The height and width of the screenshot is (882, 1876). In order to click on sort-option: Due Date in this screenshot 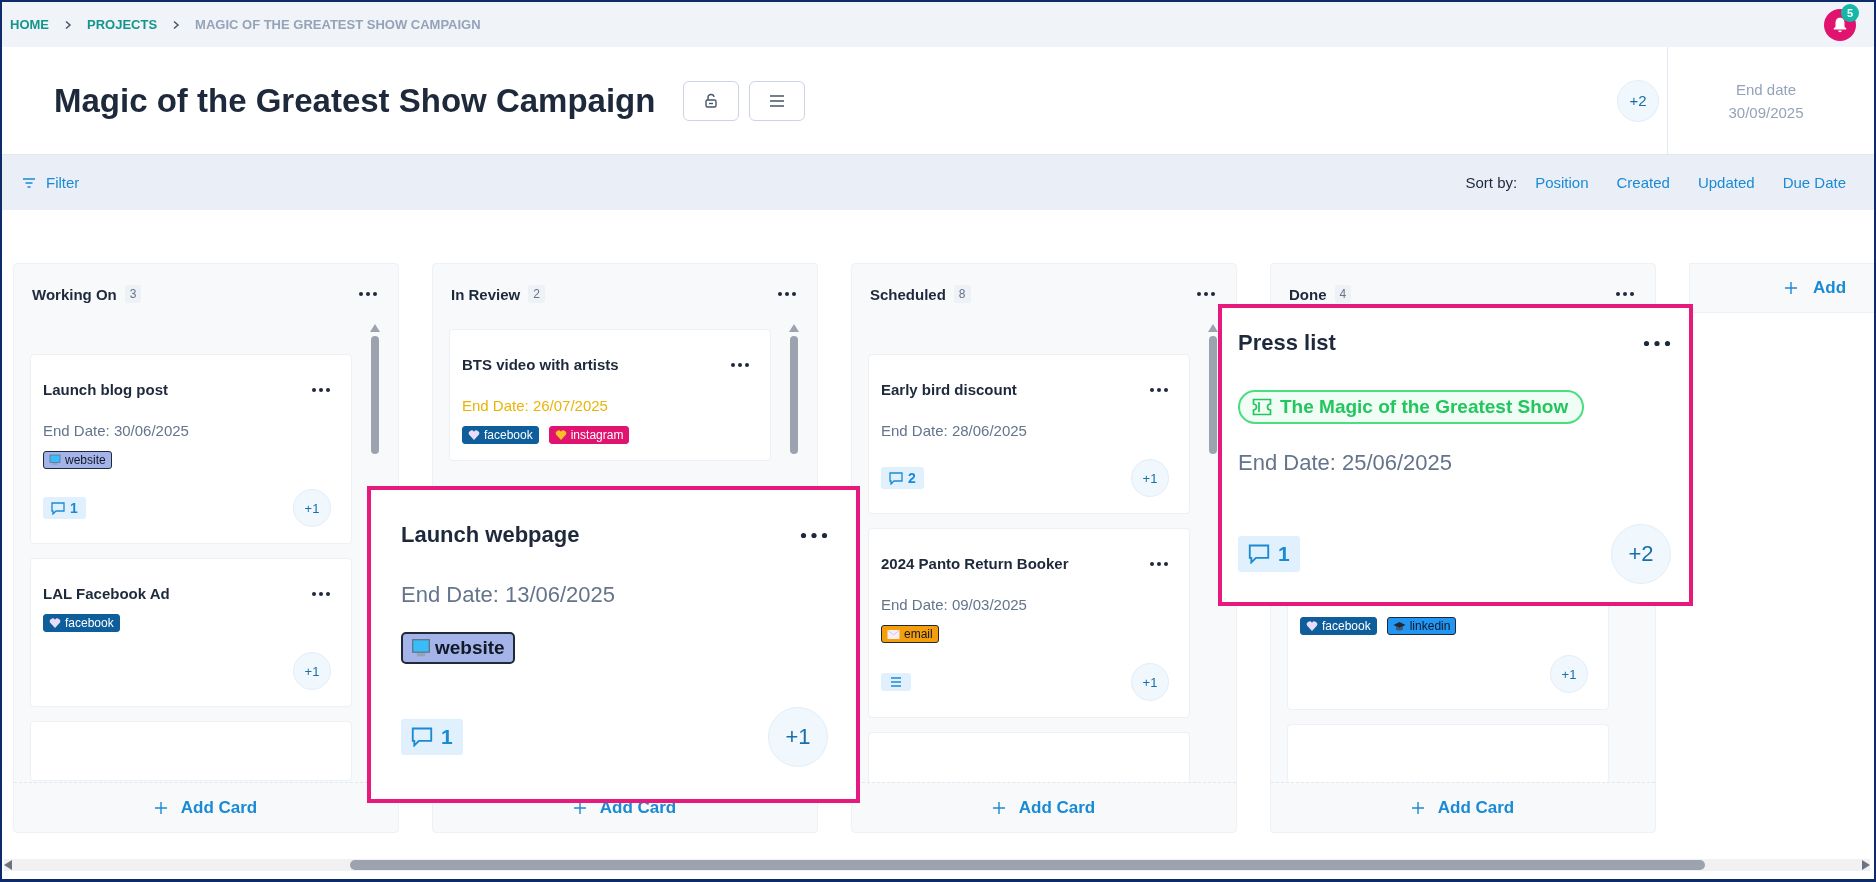, I will do `click(1814, 182)`.